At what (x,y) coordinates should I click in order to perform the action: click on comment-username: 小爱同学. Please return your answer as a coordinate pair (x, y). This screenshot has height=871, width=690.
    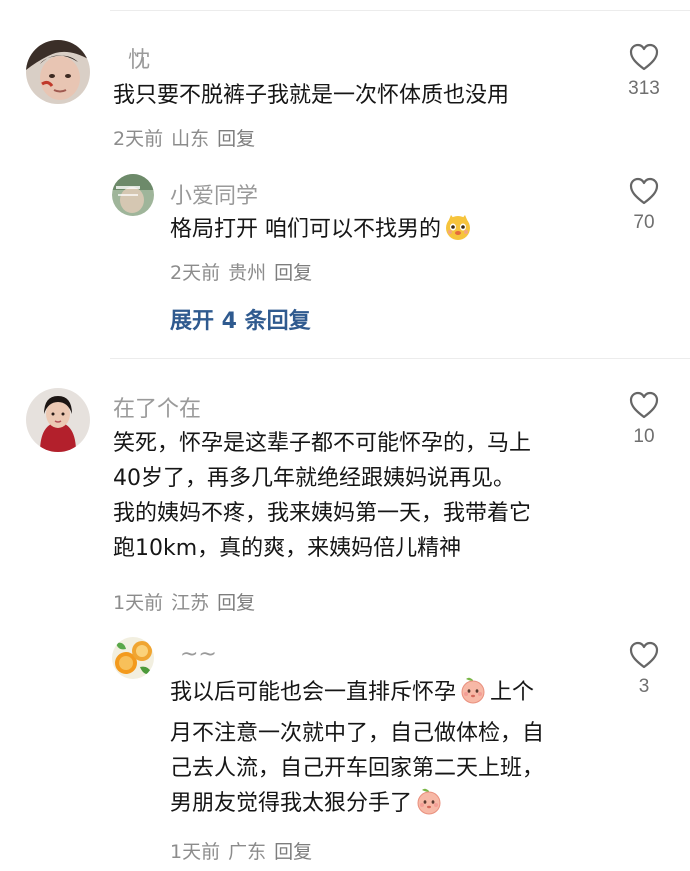
    Looking at the image, I should click on (214, 194).